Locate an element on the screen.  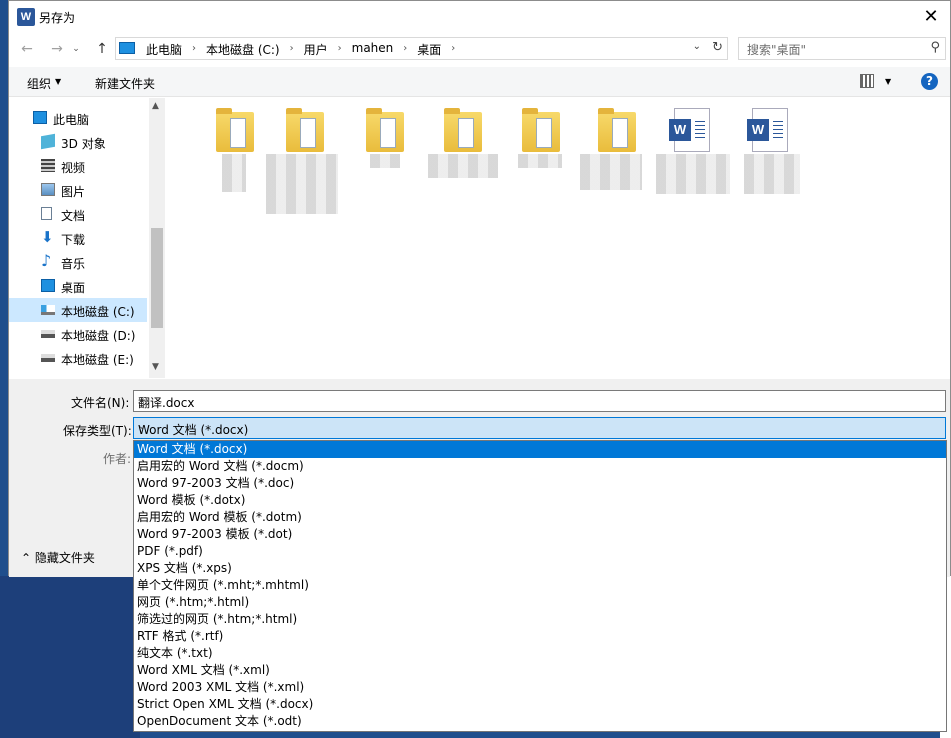
sidebar-item-videos: 视频 is located at coordinates (78, 166).